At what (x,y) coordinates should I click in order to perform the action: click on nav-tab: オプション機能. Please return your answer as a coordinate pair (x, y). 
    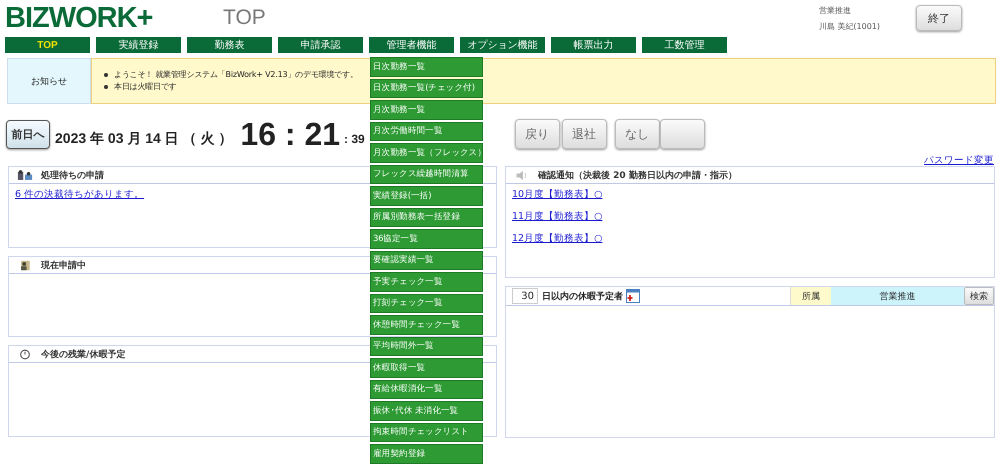
    Looking at the image, I should click on (502, 45).